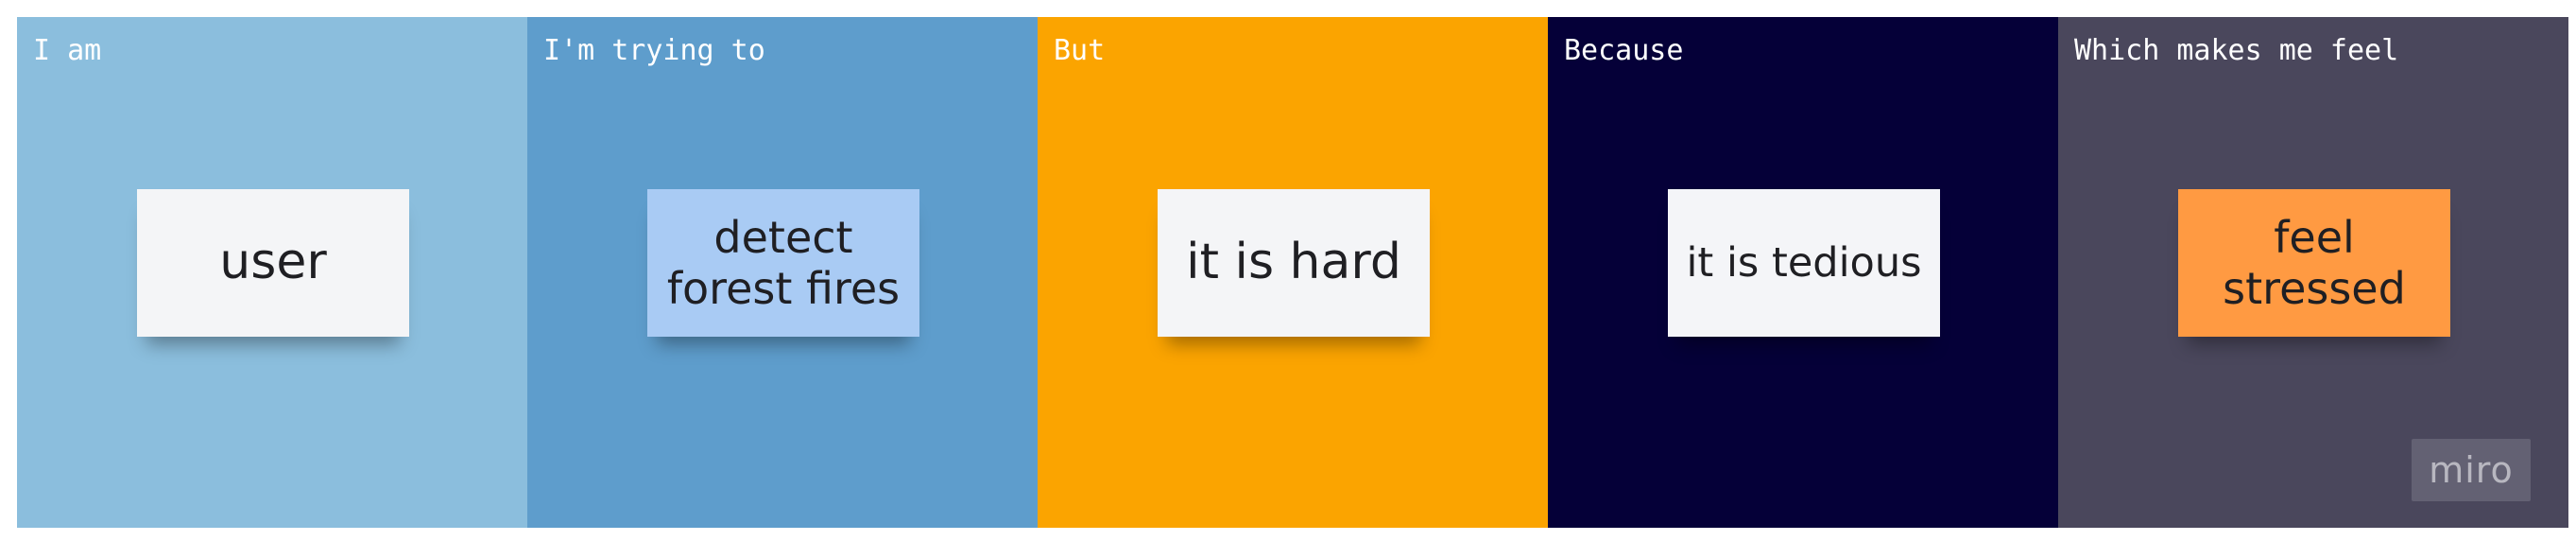  I want to click on sticky-note: user, so click(273, 263).